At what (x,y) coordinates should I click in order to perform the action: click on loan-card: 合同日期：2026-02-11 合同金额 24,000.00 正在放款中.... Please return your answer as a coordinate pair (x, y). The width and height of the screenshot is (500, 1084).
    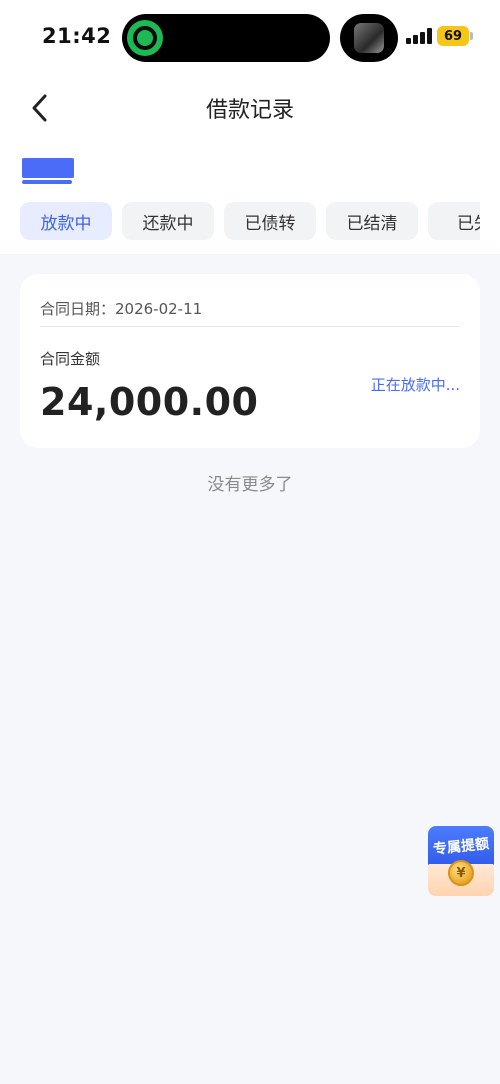
    Looking at the image, I should click on (250, 361).